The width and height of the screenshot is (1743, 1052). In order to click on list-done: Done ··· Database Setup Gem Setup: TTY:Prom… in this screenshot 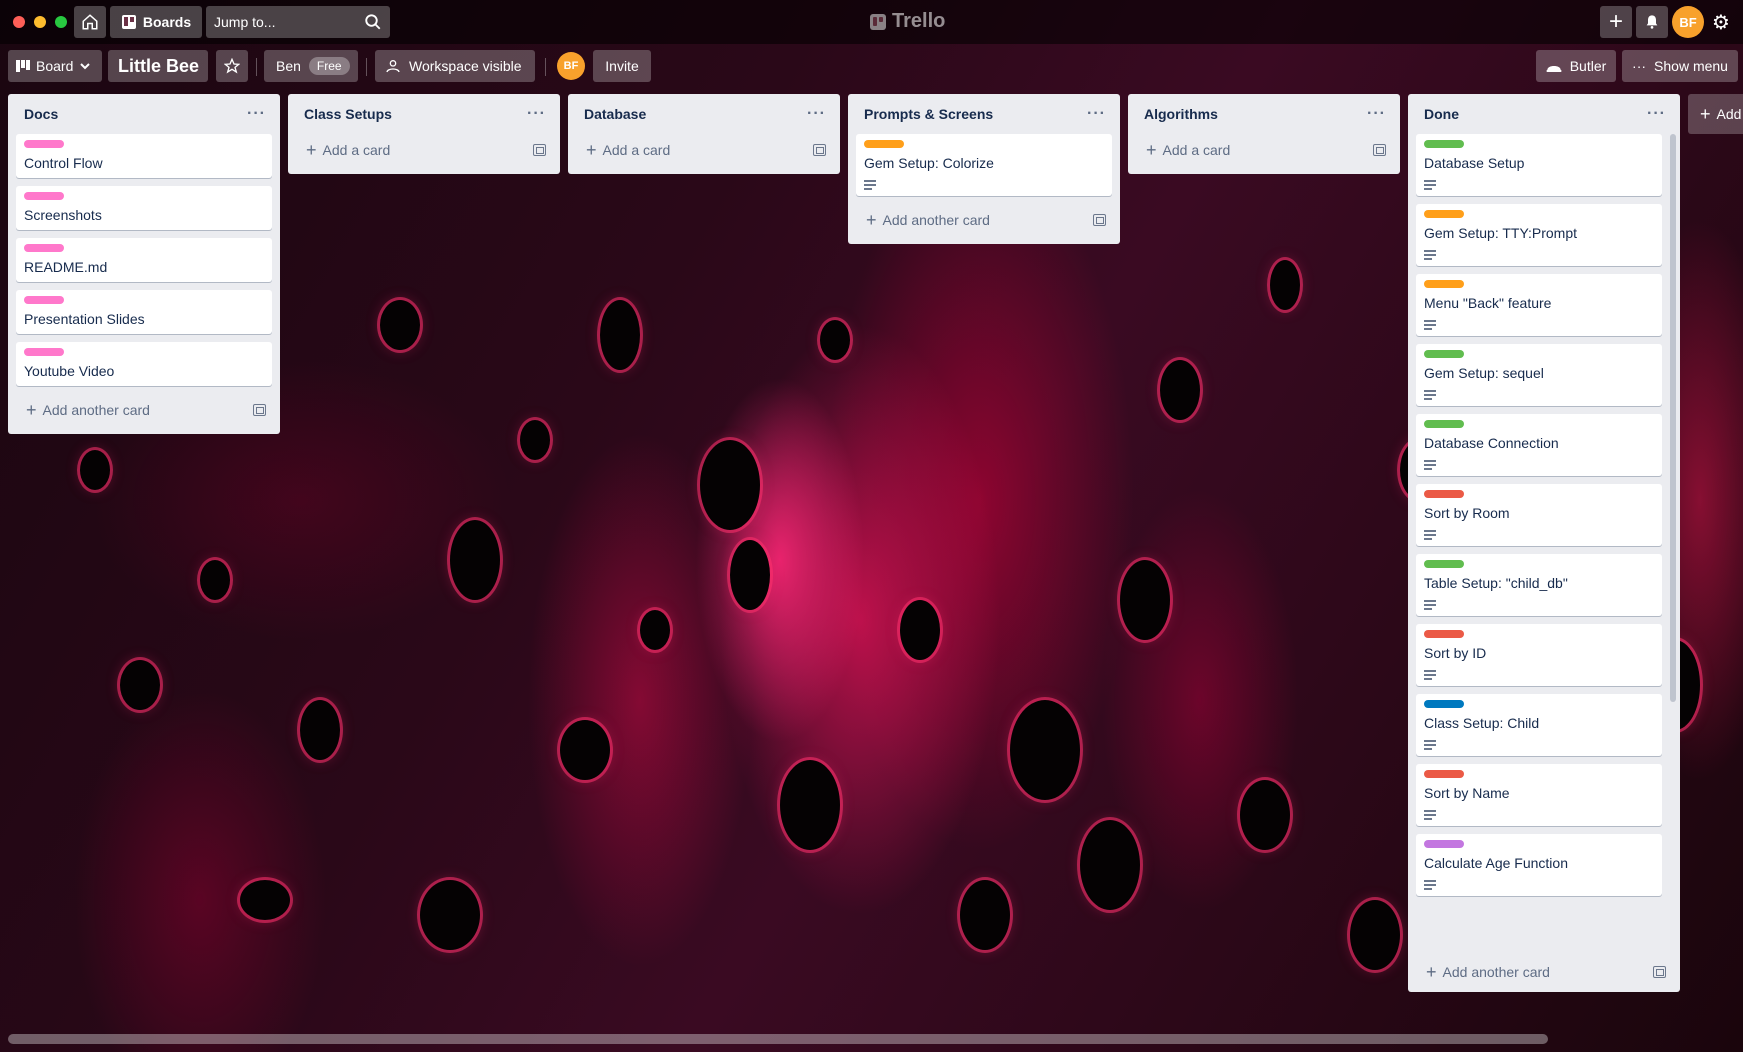, I will do `click(1544, 543)`.